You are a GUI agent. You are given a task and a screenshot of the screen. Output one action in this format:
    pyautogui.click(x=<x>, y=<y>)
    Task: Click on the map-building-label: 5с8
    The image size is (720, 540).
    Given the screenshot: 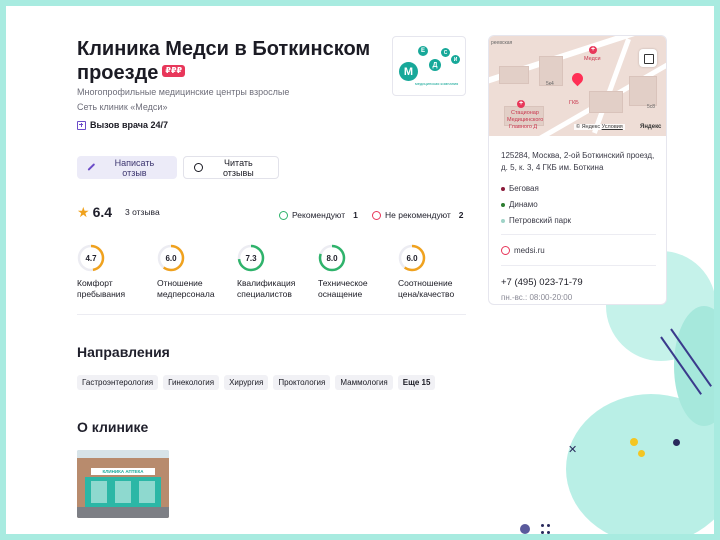 What is the action you would take?
    pyautogui.click(x=651, y=107)
    